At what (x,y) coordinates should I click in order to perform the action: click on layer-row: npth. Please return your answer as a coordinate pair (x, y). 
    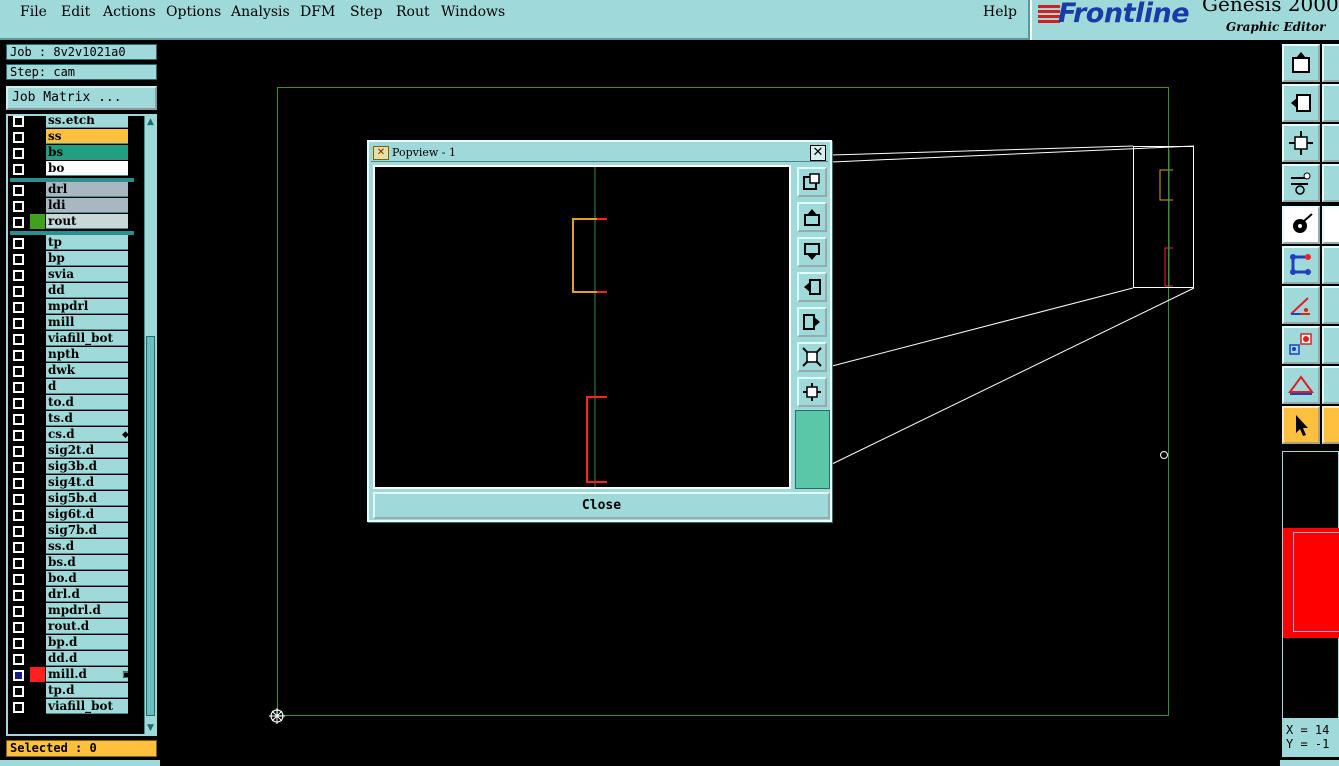
    Looking at the image, I should click on (71, 355).